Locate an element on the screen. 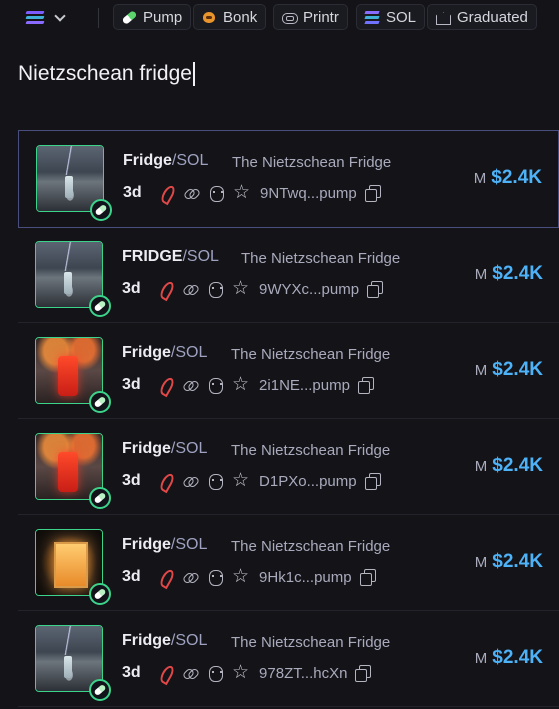 The width and height of the screenshot is (559, 709). filter-label: Printr is located at coordinates (321, 17).